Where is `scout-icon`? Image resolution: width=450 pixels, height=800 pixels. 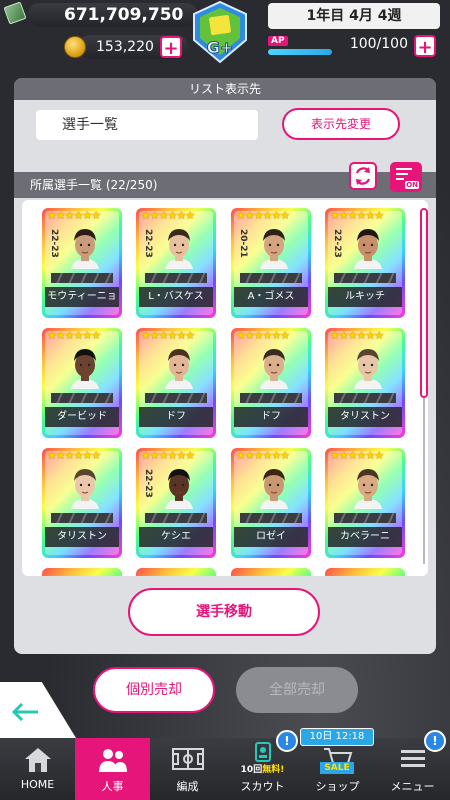 scout-icon is located at coordinates (262, 752).